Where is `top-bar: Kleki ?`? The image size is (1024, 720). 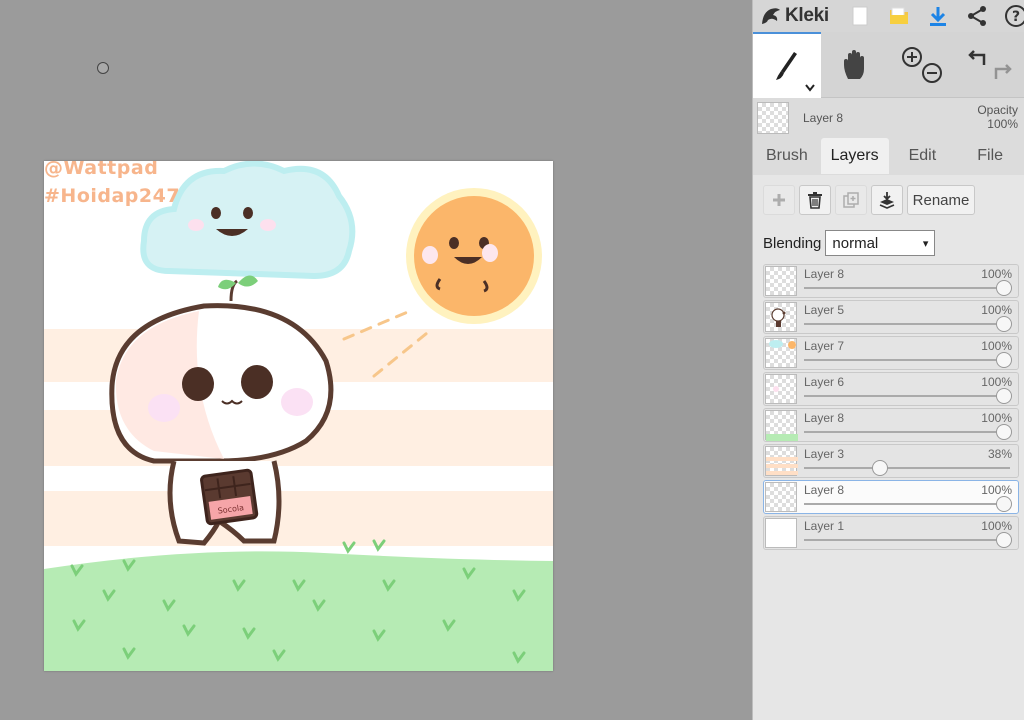 top-bar: Kleki ? is located at coordinates (888, 16).